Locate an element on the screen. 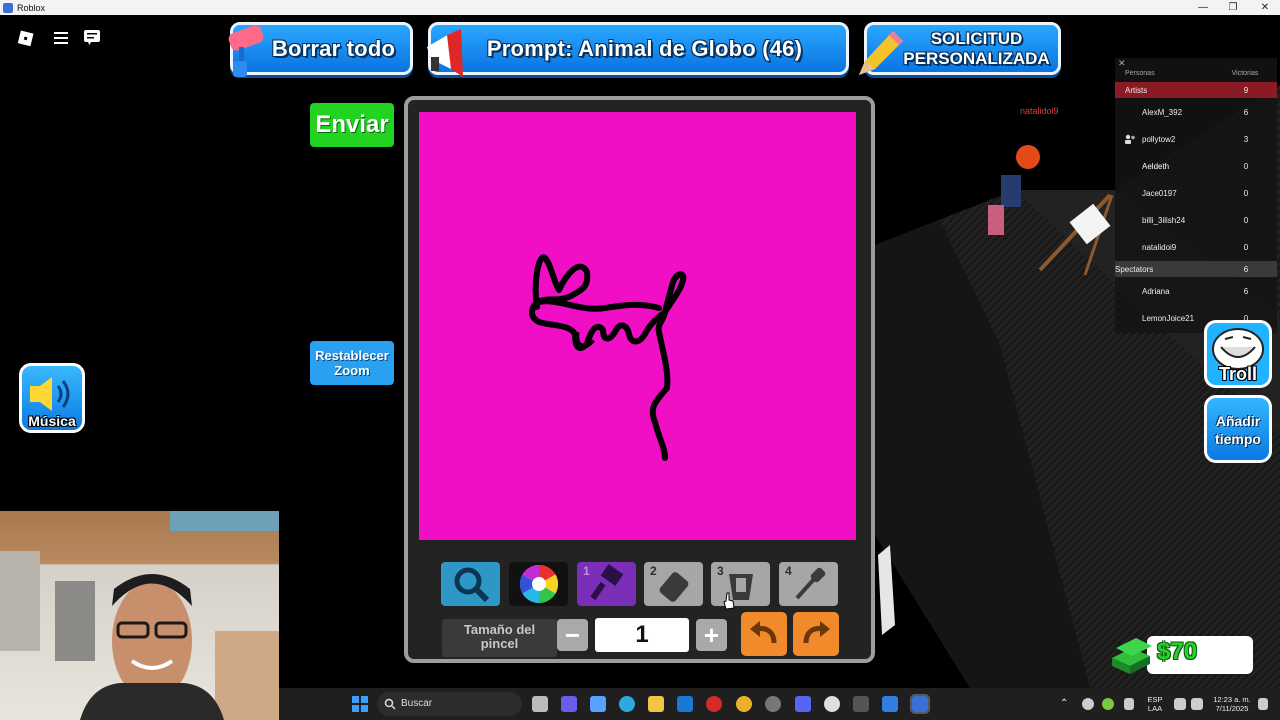 This screenshot has height=720, width=1280. task-view-icon is located at coordinates (540, 704).